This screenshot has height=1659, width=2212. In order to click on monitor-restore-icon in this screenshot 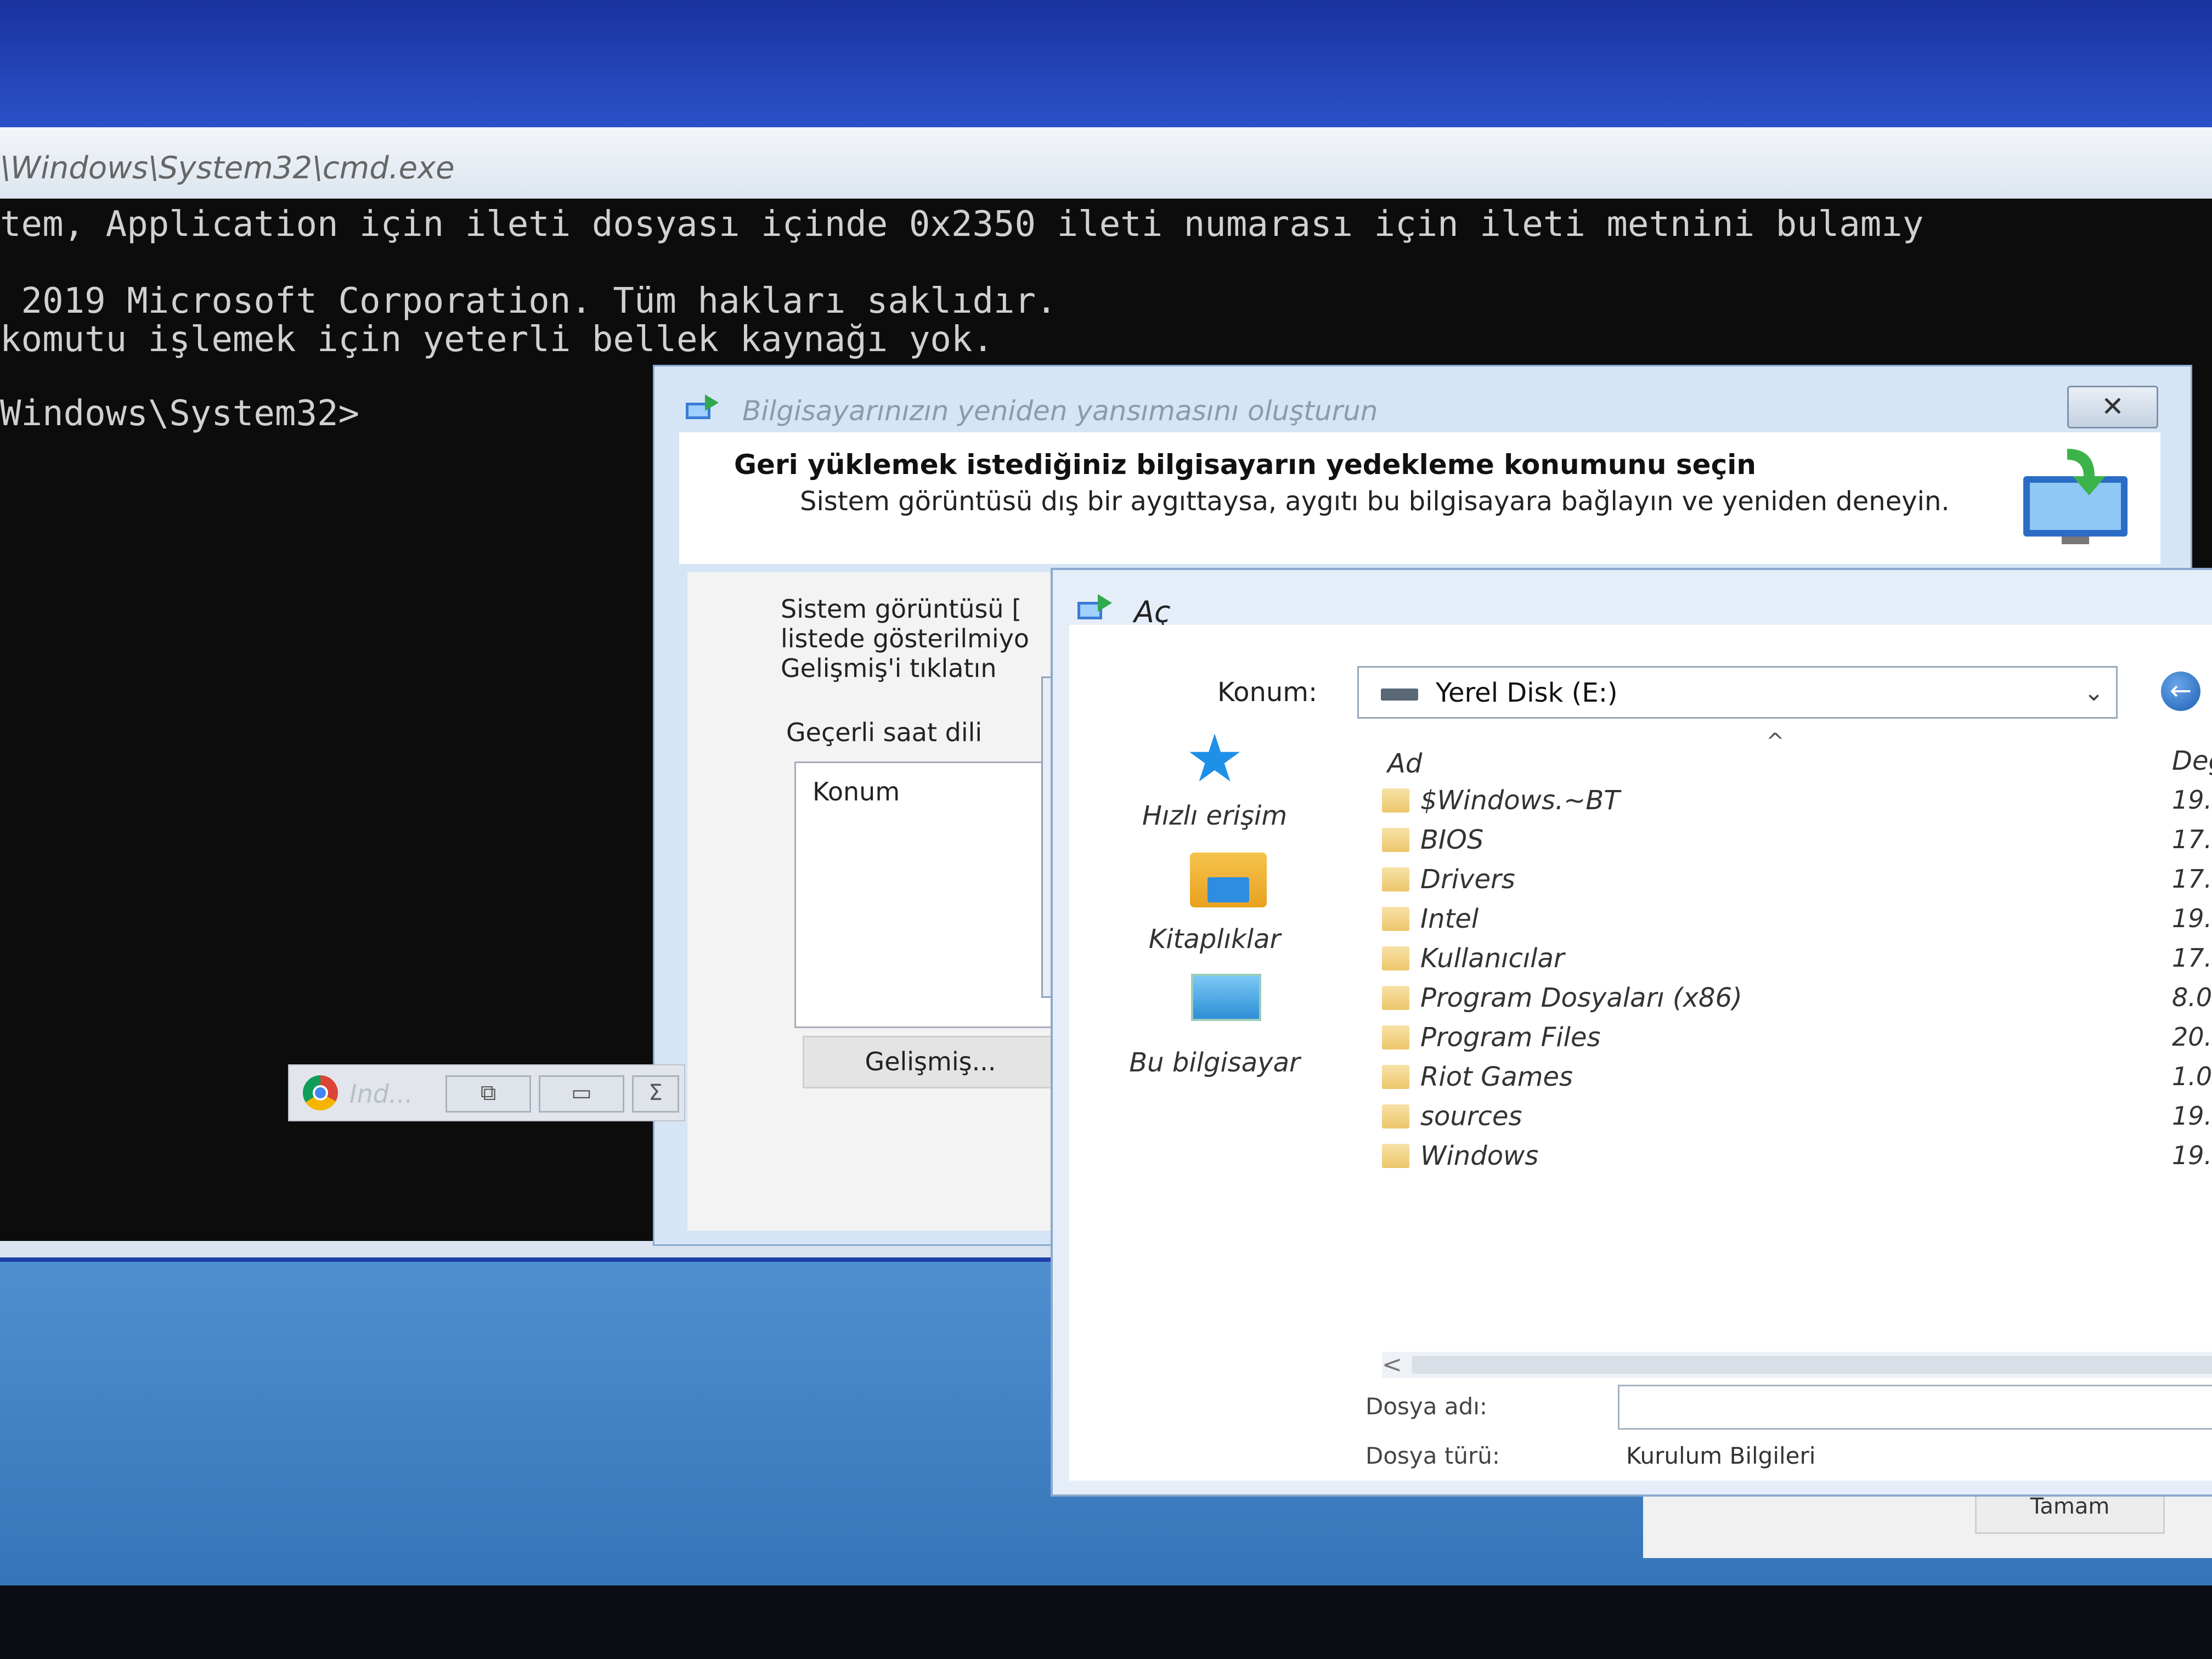, I will do `click(2076, 497)`.